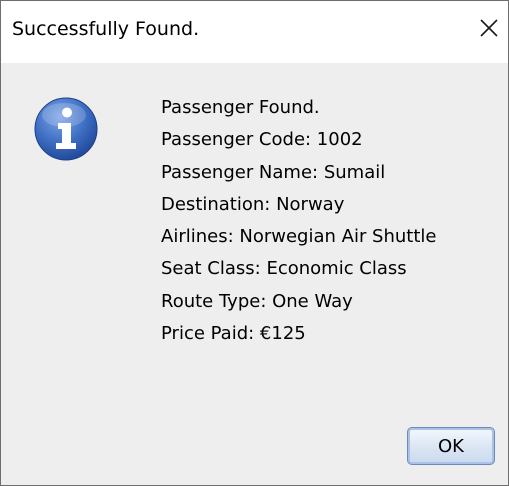 This screenshot has height=486, width=509. Describe the element at coordinates (299, 237) in the screenshot. I see `message-line: Airlines: Norwegian Air Shuttle` at that location.